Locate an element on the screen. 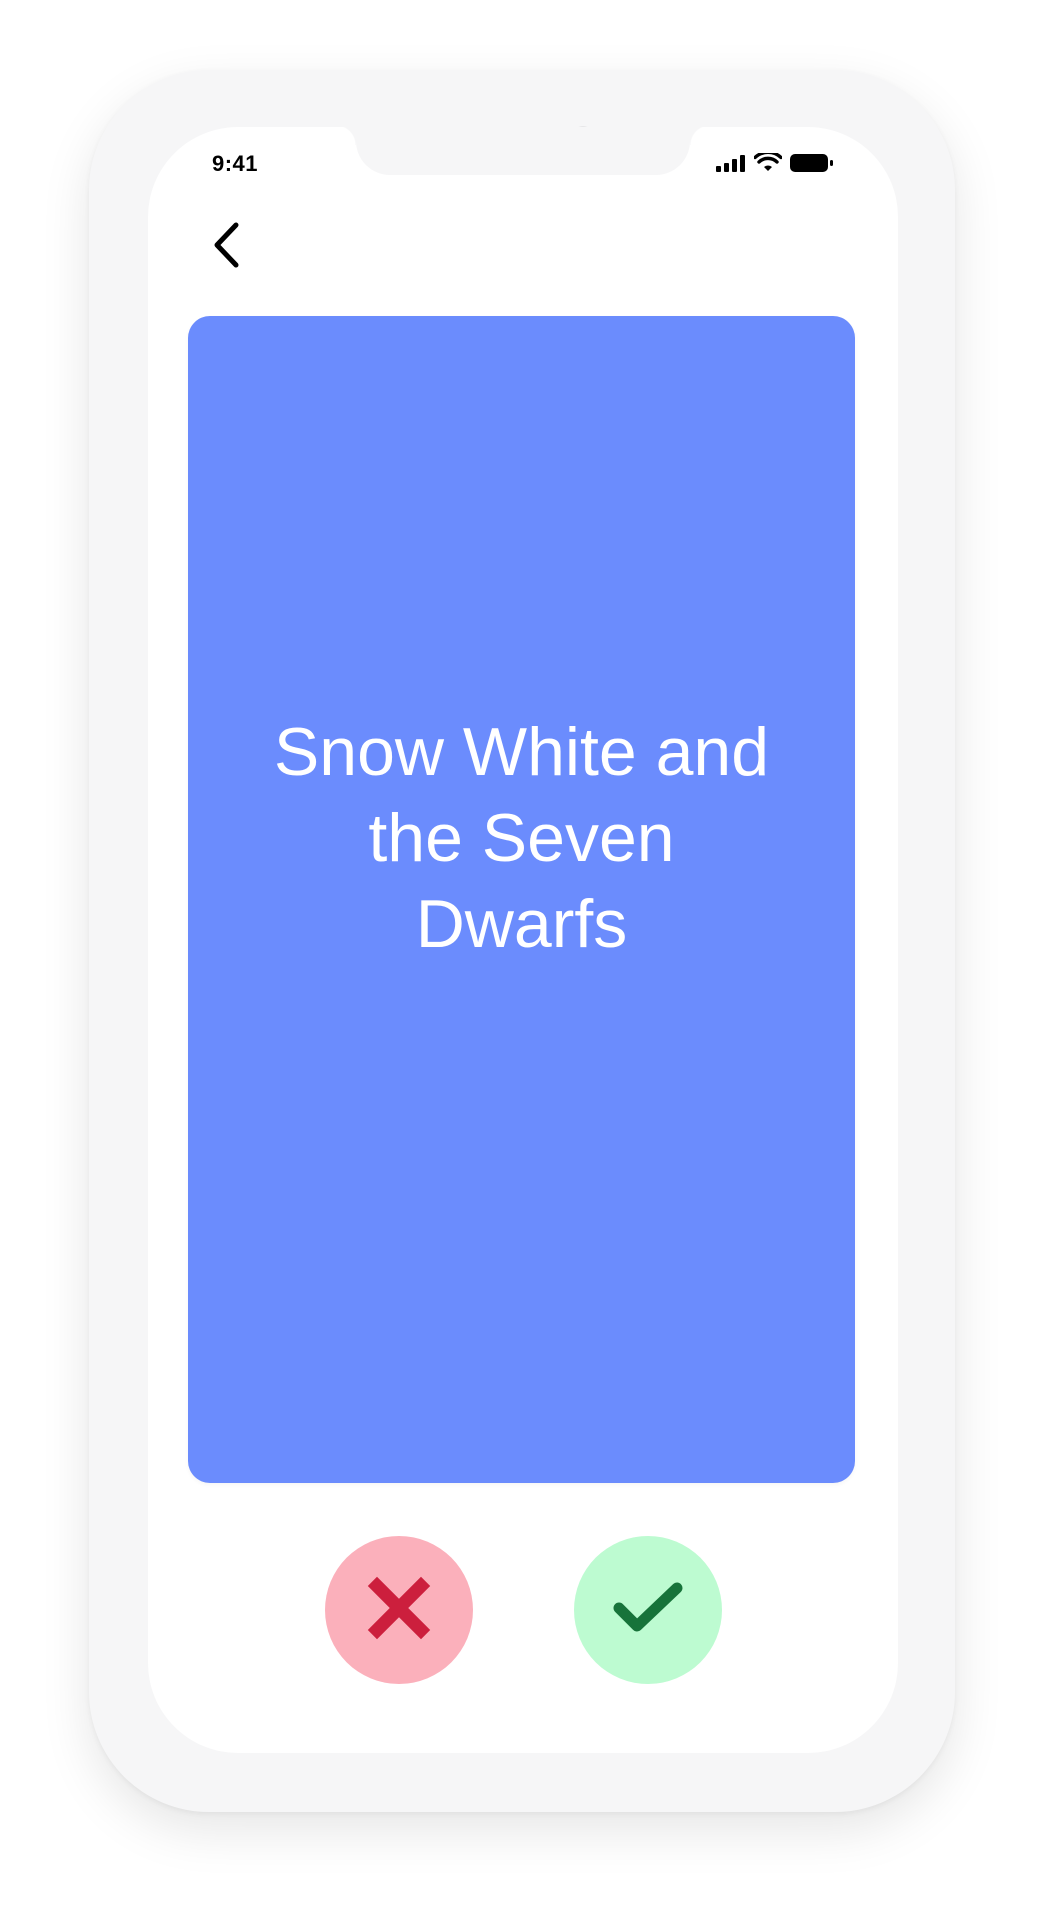 The image size is (1046, 1920). chevron-left-icon is located at coordinates (226, 247).